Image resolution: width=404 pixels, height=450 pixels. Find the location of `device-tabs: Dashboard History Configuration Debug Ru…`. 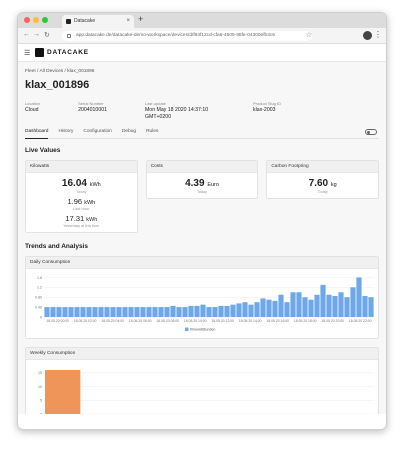

device-tabs: Dashboard History Configuration Debug Ru… is located at coordinates (202, 134).